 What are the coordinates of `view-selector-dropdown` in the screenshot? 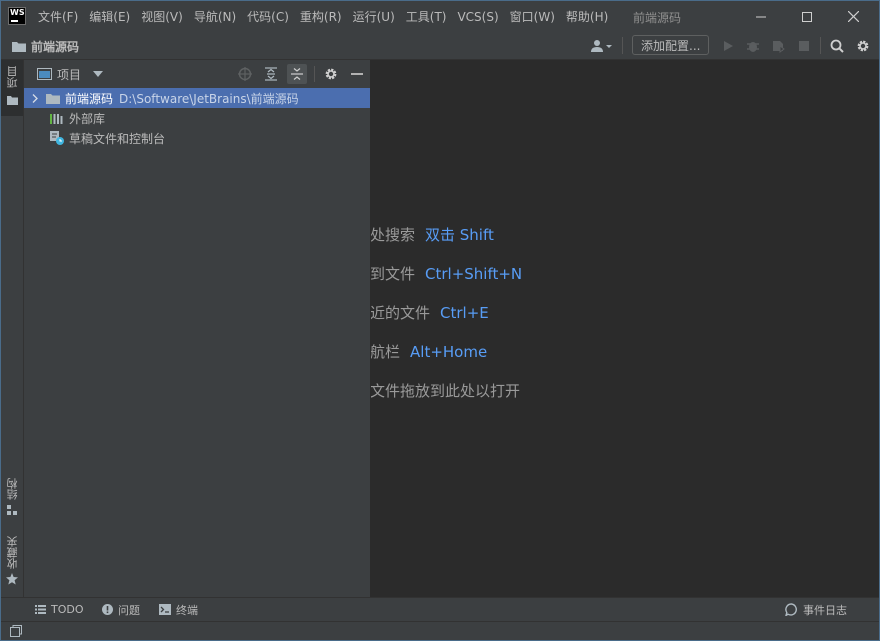 It's located at (98, 74).